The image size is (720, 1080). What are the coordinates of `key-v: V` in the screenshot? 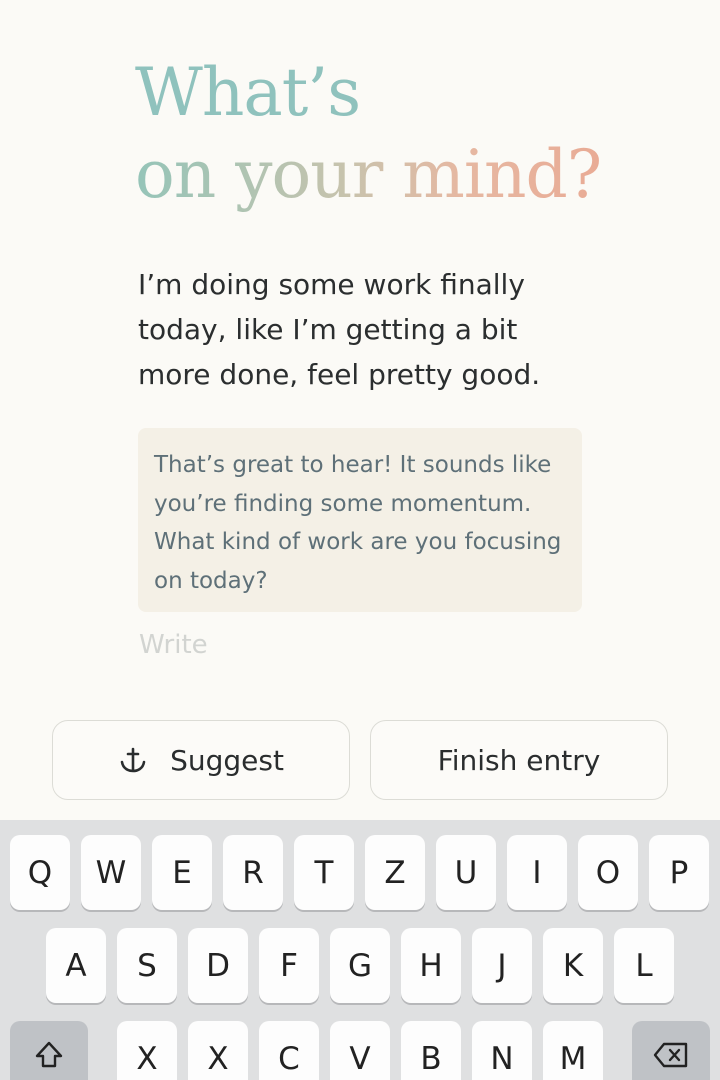 It's located at (360, 1050).